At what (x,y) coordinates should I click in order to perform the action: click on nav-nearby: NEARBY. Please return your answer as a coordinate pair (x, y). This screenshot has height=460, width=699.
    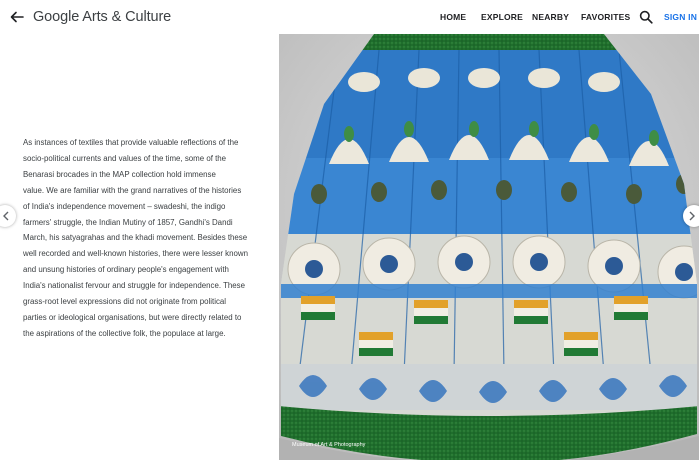
    Looking at the image, I should click on (550, 17).